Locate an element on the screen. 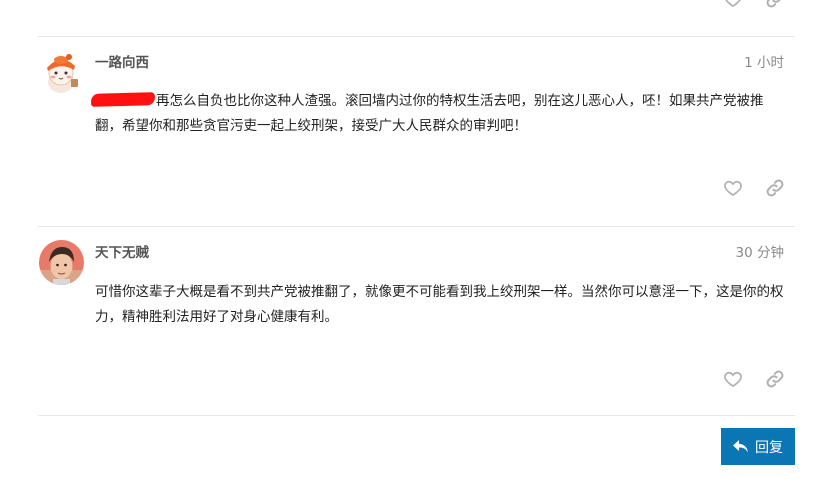 The height and width of the screenshot is (483, 824). post-timestamp: 1 小时 is located at coordinates (764, 61).